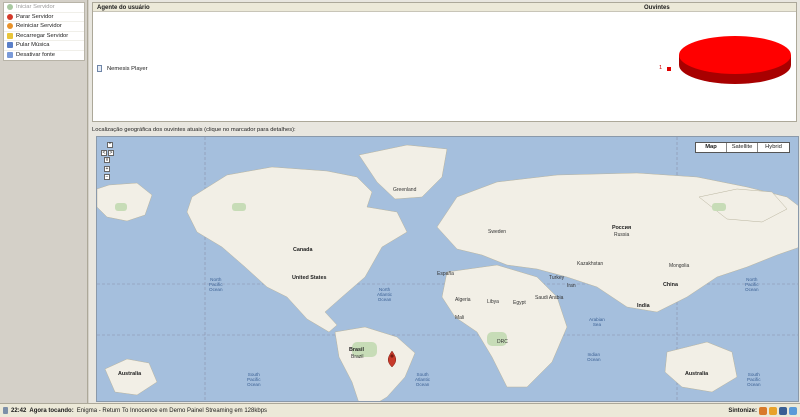  Describe the element at coordinates (104, 153) in the screenshot. I see `pan-left-button: <` at that location.